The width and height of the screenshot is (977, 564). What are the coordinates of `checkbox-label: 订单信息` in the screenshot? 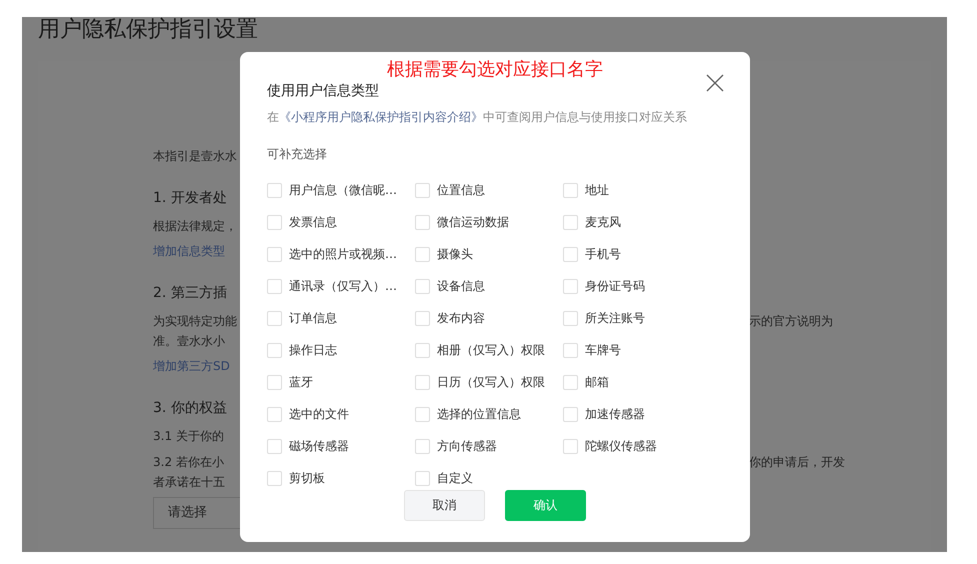 It's located at (313, 318).